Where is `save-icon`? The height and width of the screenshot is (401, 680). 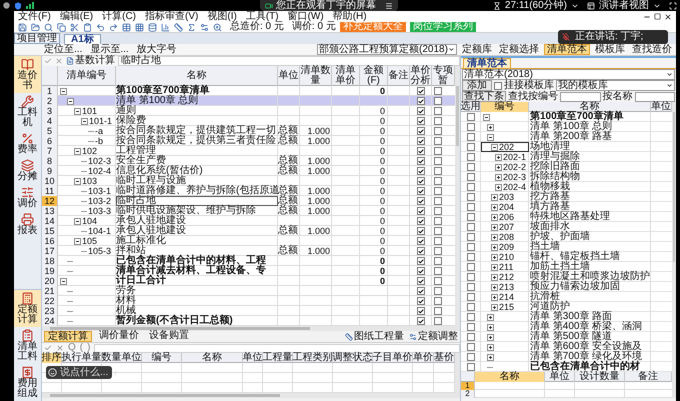 save-icon is located at coordinates (22, 27).